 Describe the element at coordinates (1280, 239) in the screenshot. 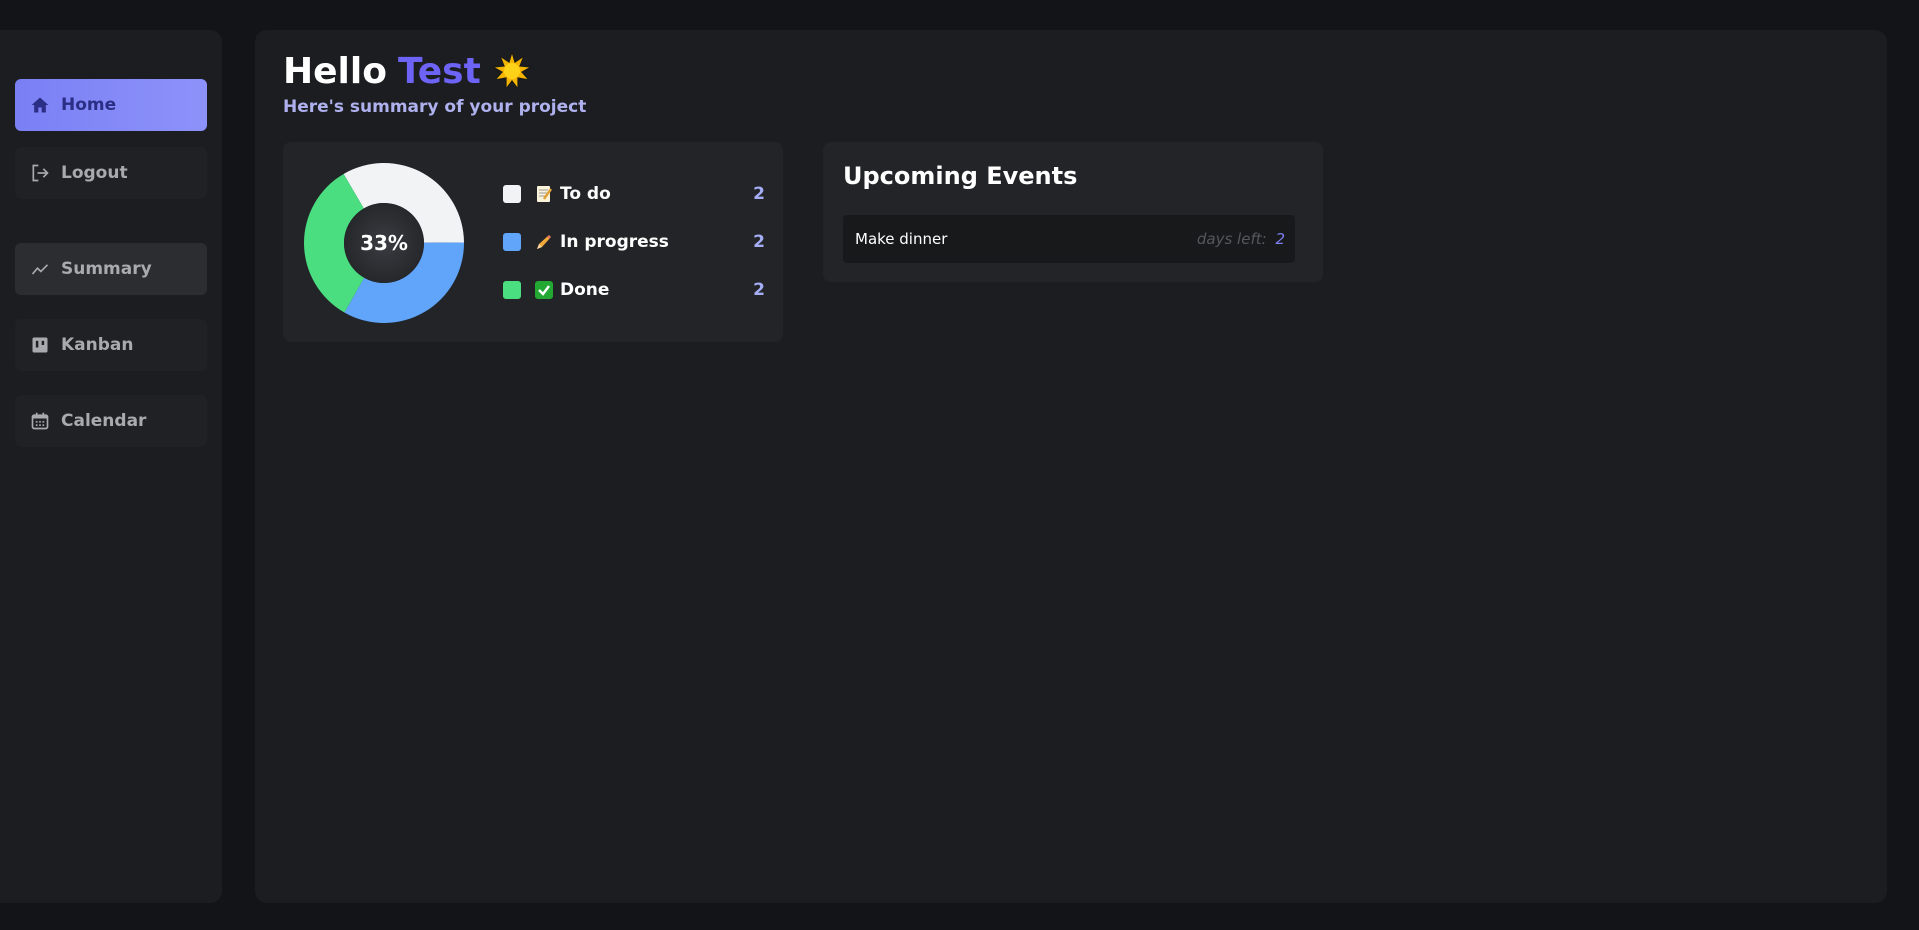

I see `days-left-value: 2` at that location.